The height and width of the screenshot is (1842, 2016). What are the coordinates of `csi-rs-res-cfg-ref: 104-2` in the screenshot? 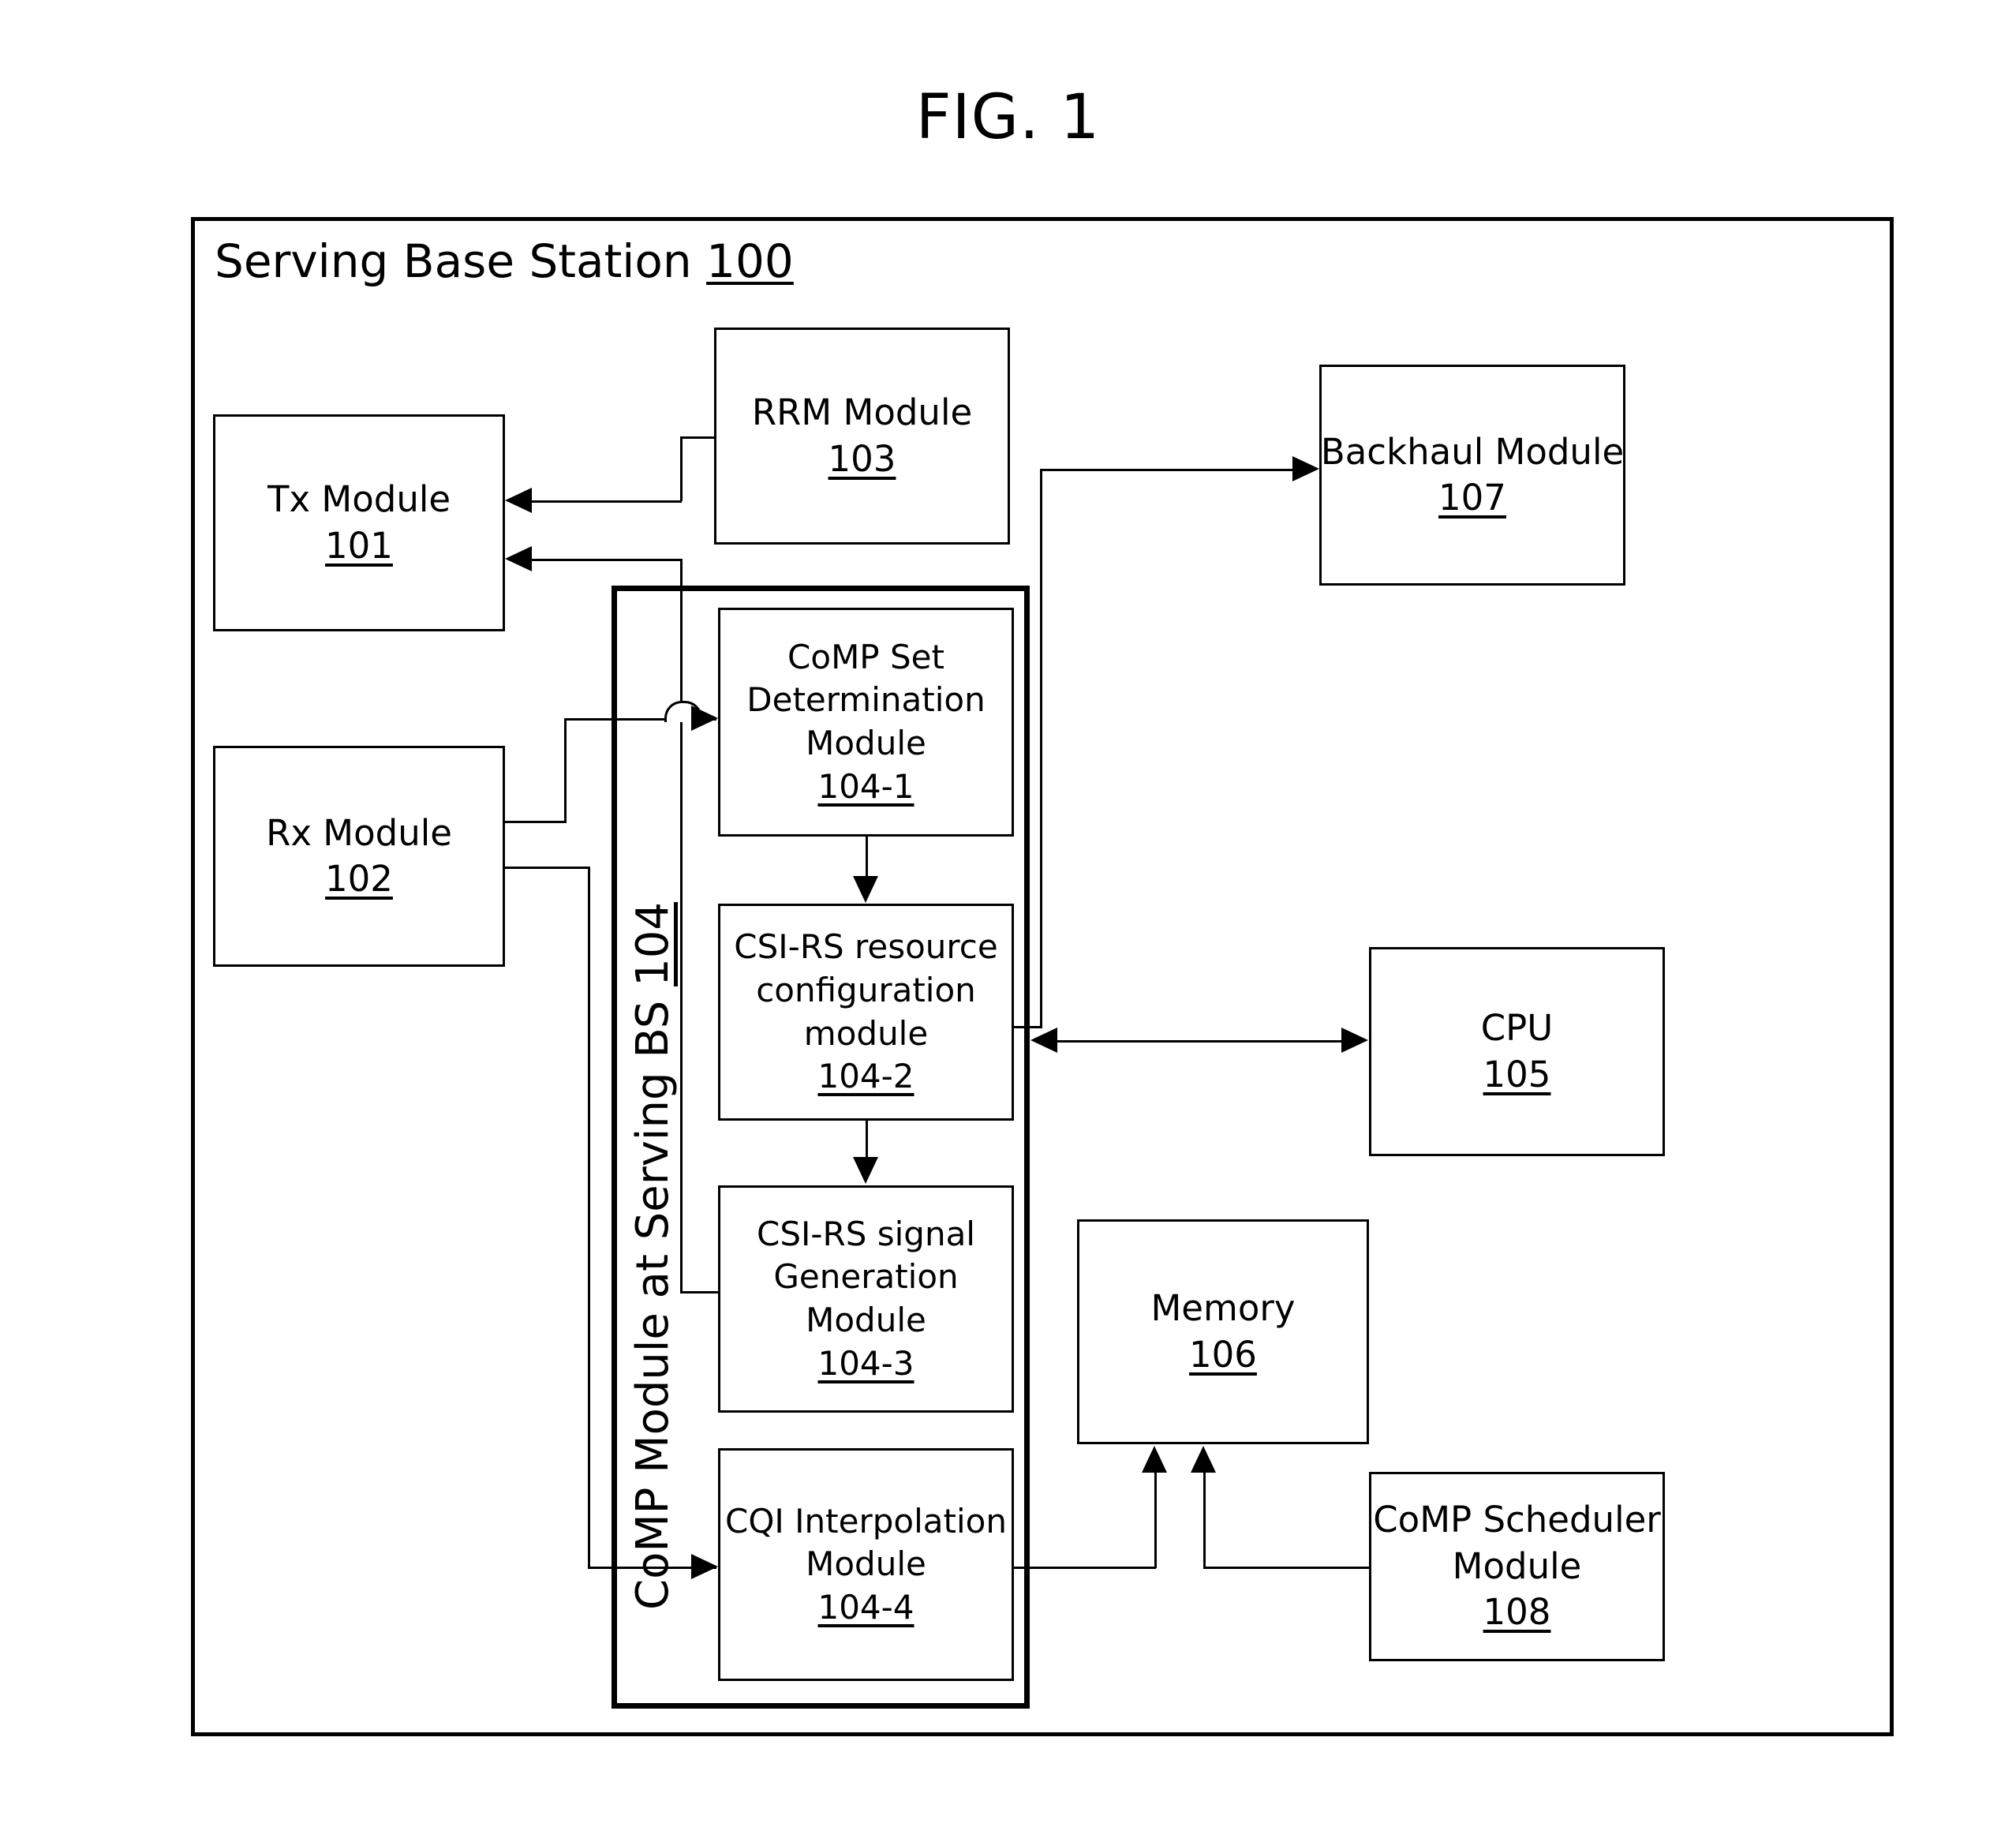 It's located at (865, 1076).